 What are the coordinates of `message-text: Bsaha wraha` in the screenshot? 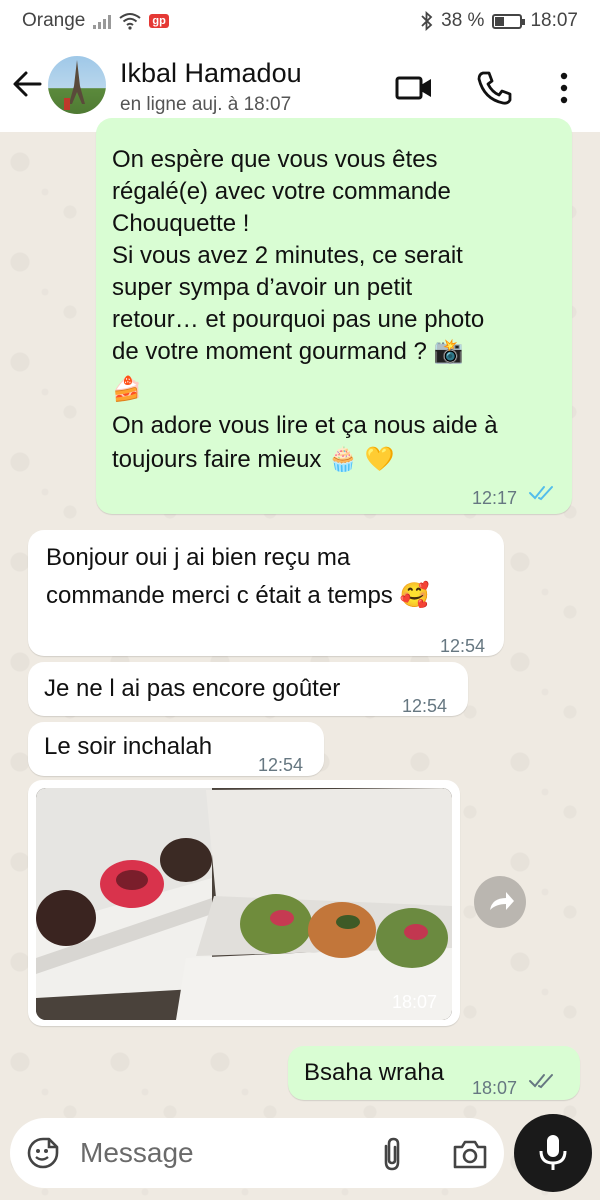 It's located at (374, 1072).